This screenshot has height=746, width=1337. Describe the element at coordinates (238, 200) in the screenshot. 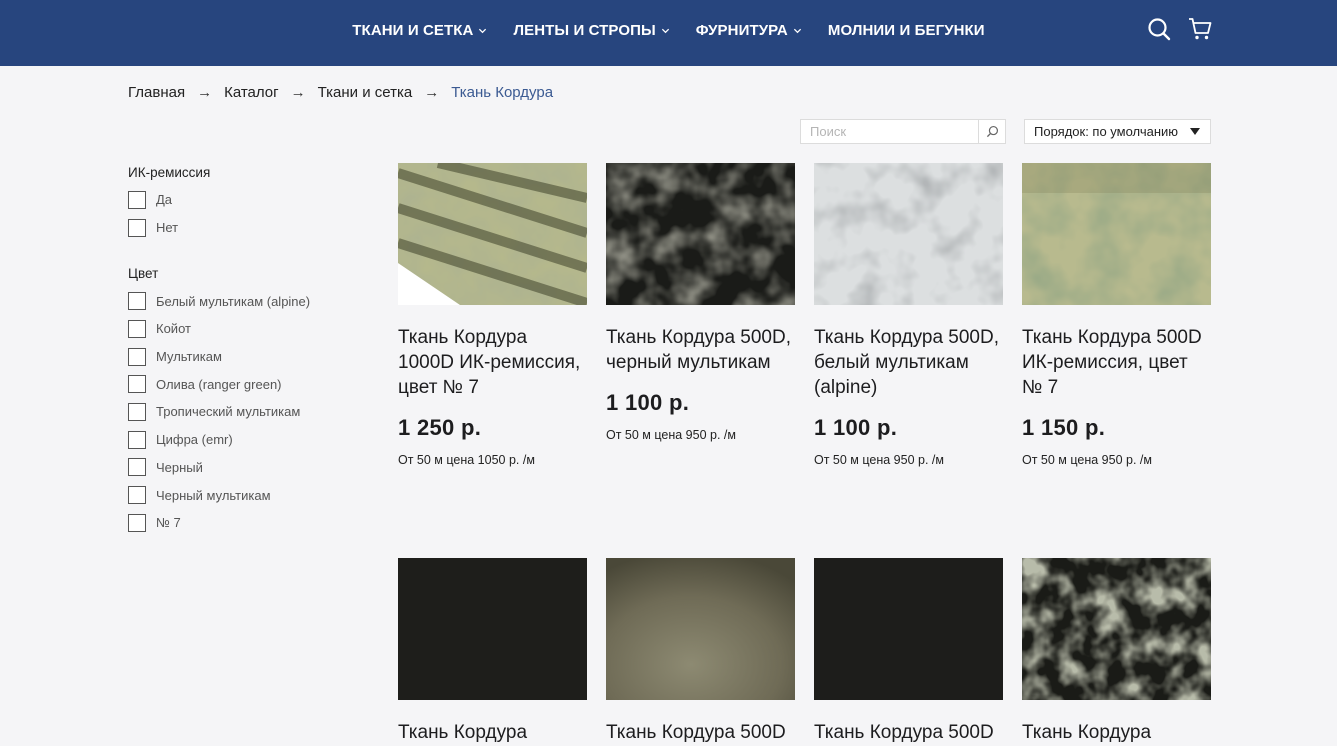

I see `filter-option: Да` at that location.